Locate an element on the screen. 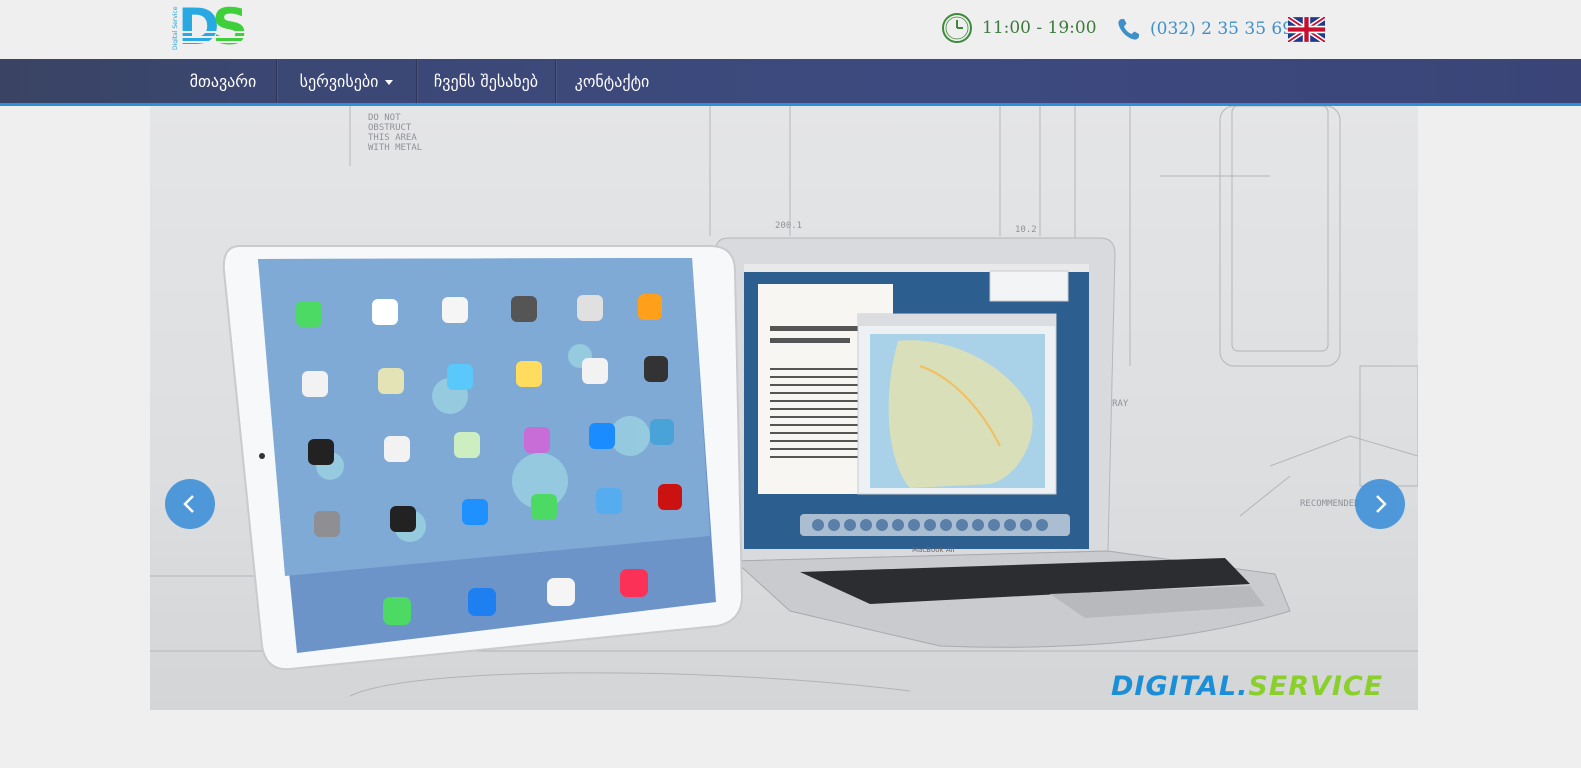 The image size is (1581, 768). main-navigation: მთავარი სერვისები ჩვენს შესახებ კონტაქტი is located at coordinates (790, 82).